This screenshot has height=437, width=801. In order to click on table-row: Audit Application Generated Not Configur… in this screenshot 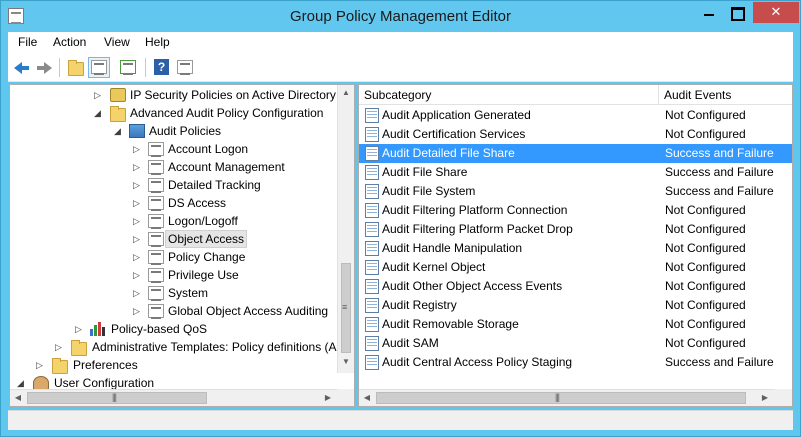, I will do `click(575, 115)`.